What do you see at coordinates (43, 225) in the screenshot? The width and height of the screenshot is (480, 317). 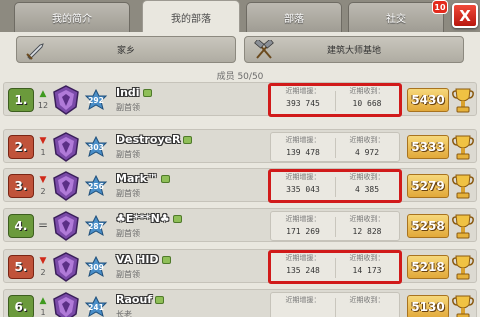 I see `trend-value: =` at bounding box center [43, 225].